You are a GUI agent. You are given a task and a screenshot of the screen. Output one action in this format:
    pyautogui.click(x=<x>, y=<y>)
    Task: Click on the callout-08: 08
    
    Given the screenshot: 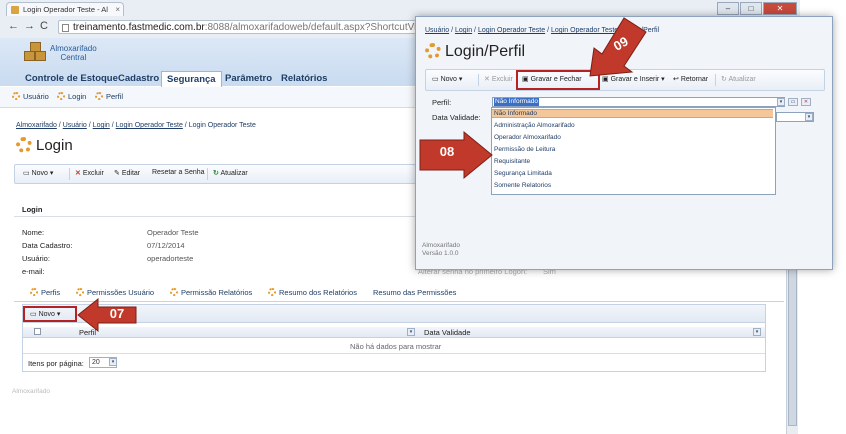 What is the action you would take?
    pyautogui.click(x=447, y=151)
    